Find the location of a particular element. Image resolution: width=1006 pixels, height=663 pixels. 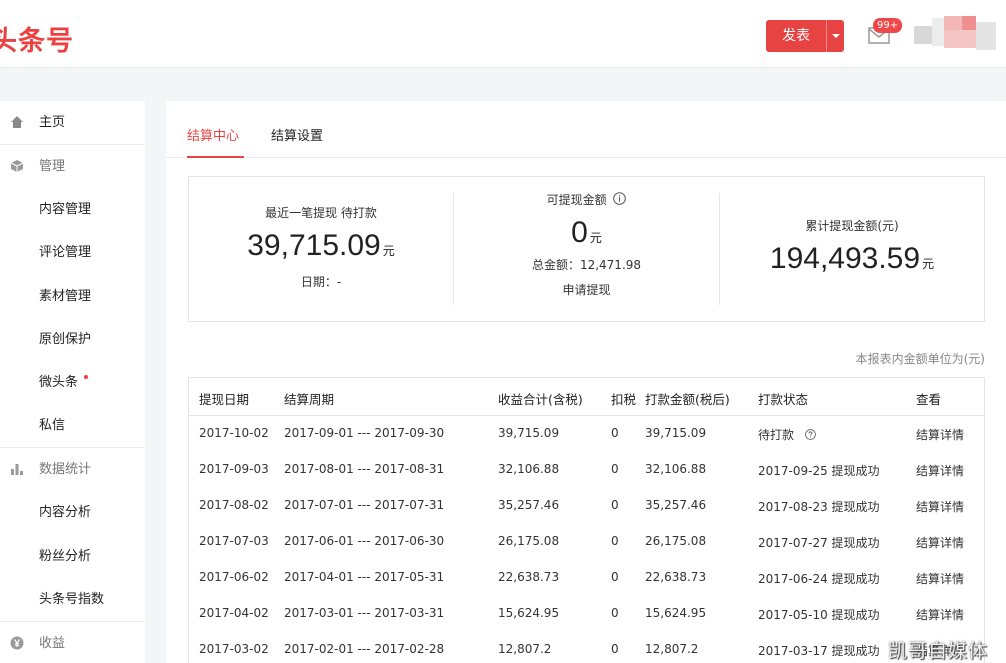

cell-period: 2017-08-01 --- 2017-08-31 is located at coordinates (364, 469).